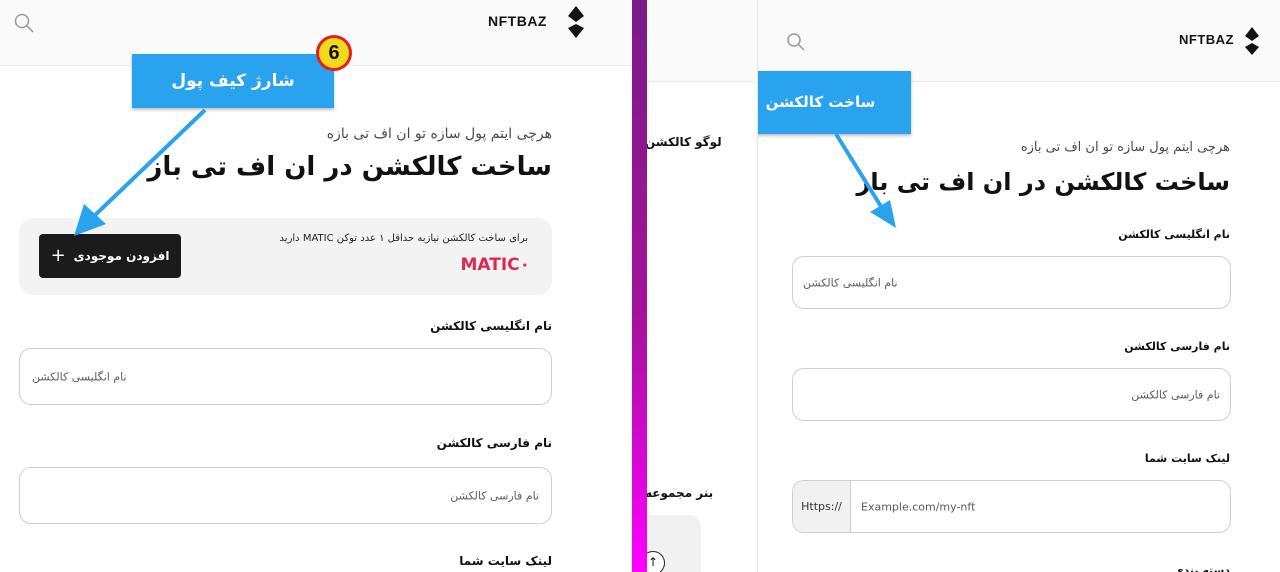 This screenshot has width=1280, height=572. What do you see at coordinates (1043, 182) in the screenshot?
I see `page-title: ساخت کالکشن در ان اف تی باز` at bounding box center [1043, 182].